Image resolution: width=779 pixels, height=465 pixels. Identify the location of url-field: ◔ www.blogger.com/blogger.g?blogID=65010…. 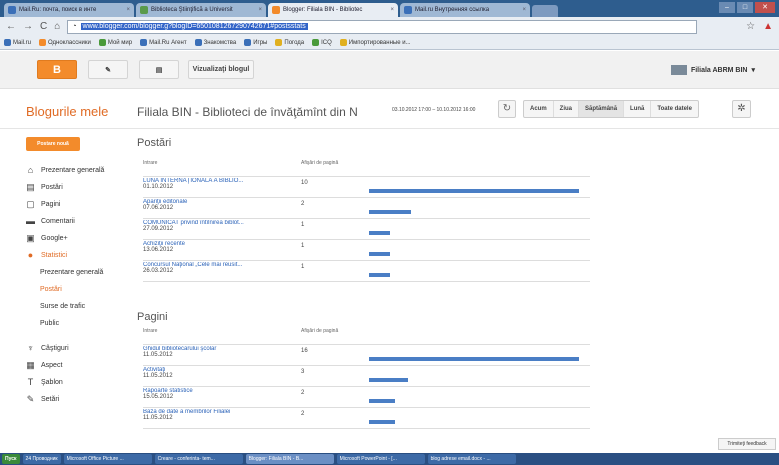
(382, 26).